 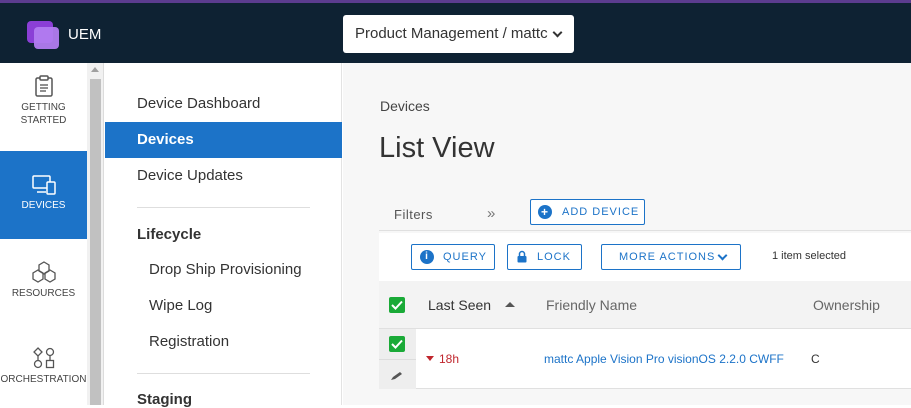 I want to click on plus-circle-icon: +, so click(x=545, y=212).